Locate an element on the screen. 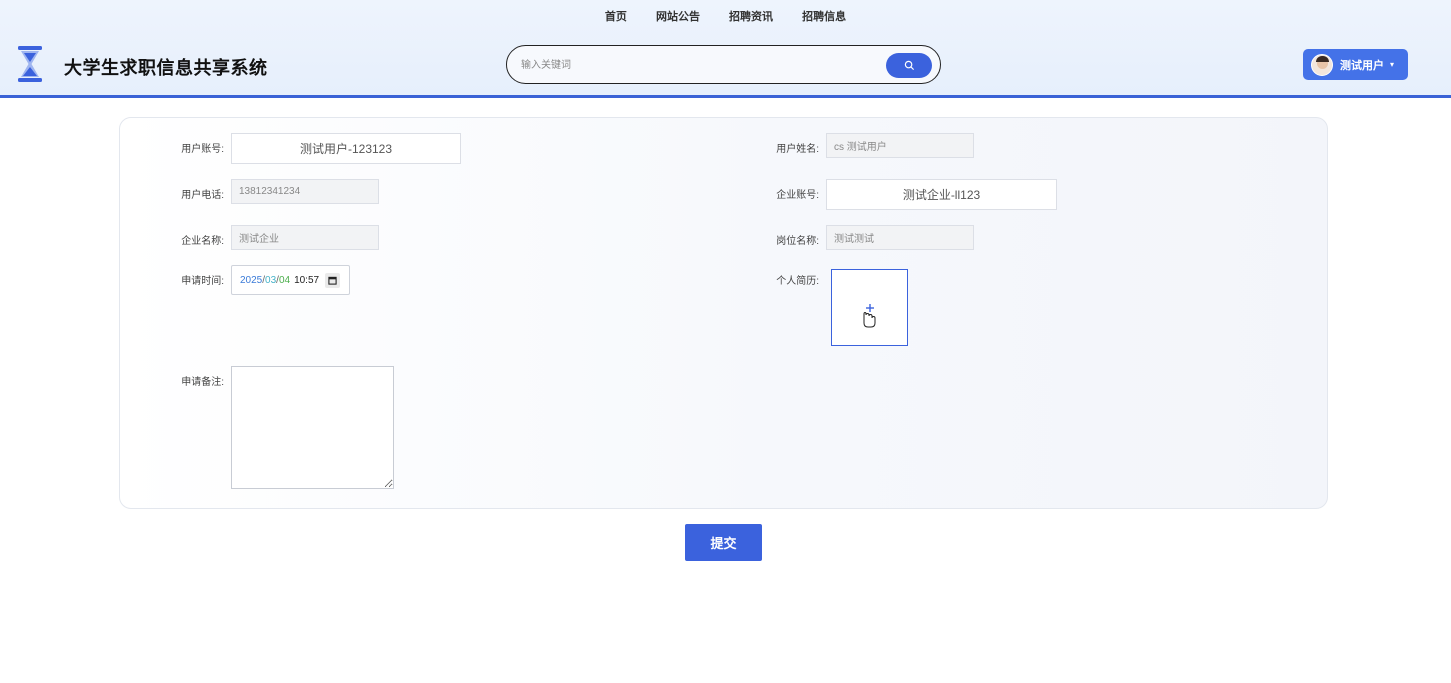 The width and height of the screenshot is (1451, 683). nav-recruitment-news: 招聘资讯 is located at coordinates (751, 16).